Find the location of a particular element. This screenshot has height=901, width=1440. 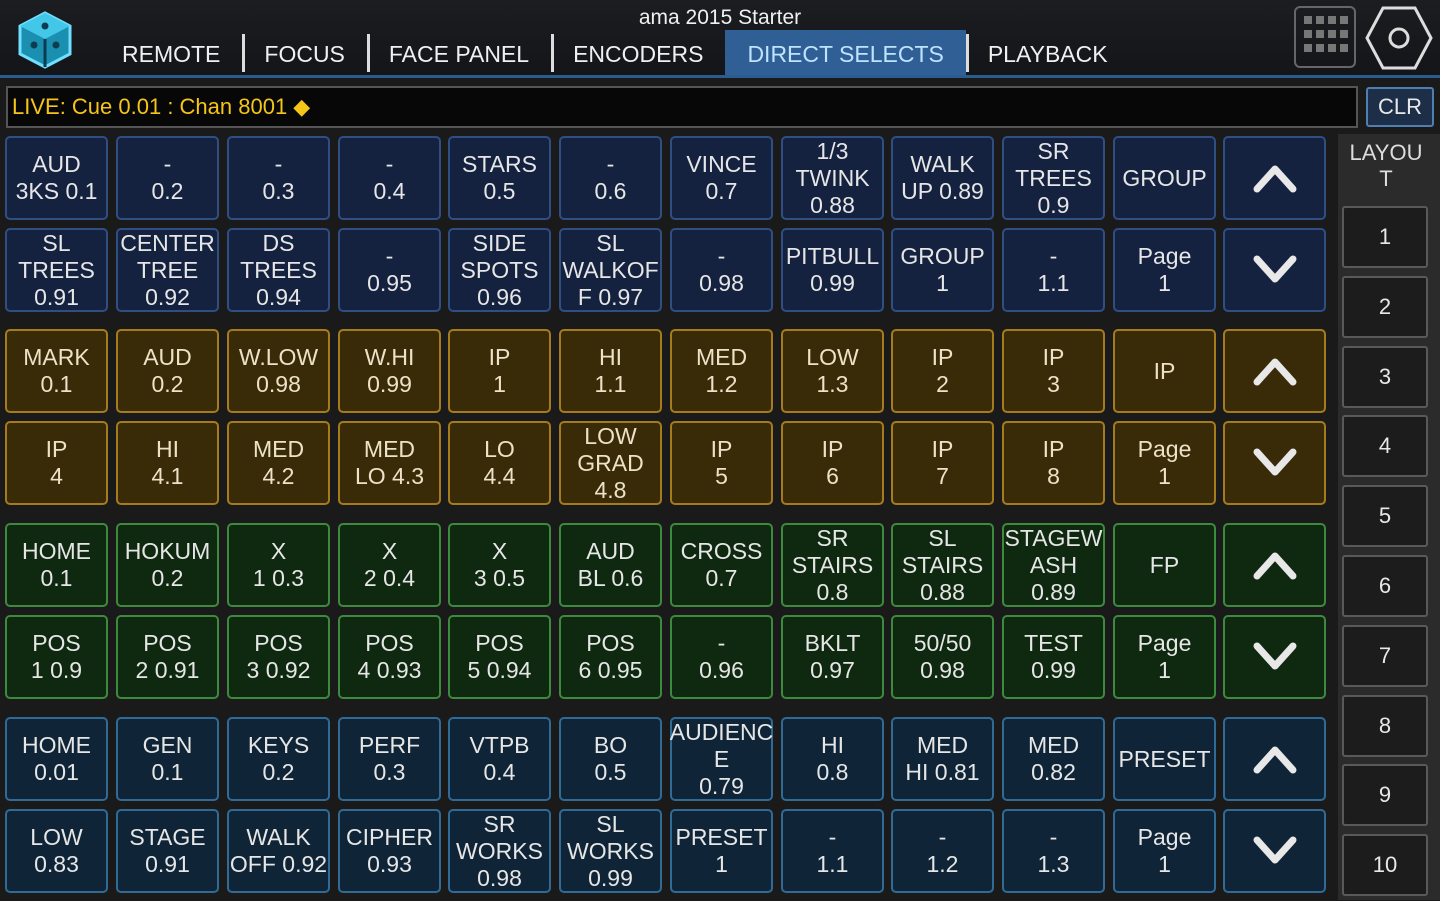

direct-select-button: POS 3 0.92 is located at coordinates (278, 657).